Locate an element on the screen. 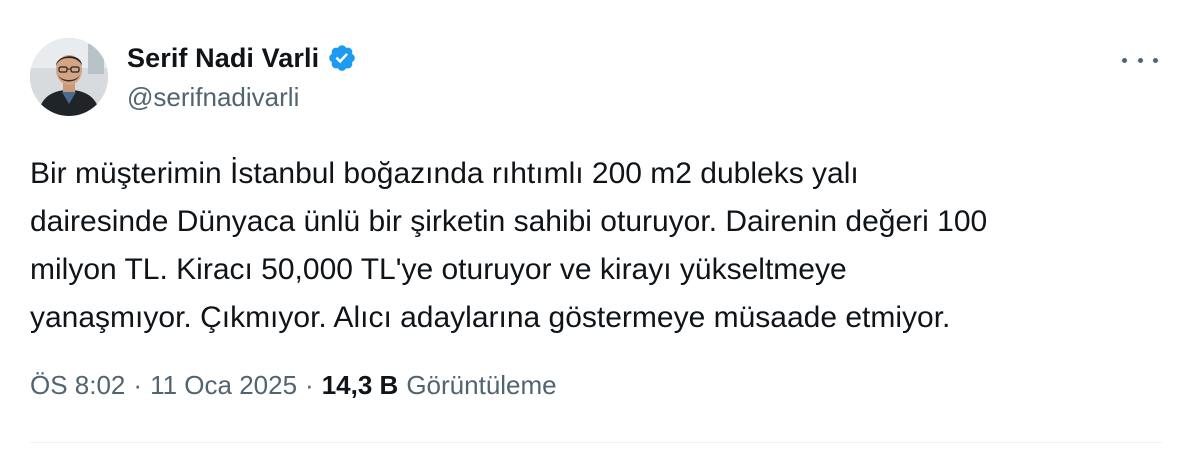  author-display-name: Serif Nadi Varli is located at coordinates (223, 58).